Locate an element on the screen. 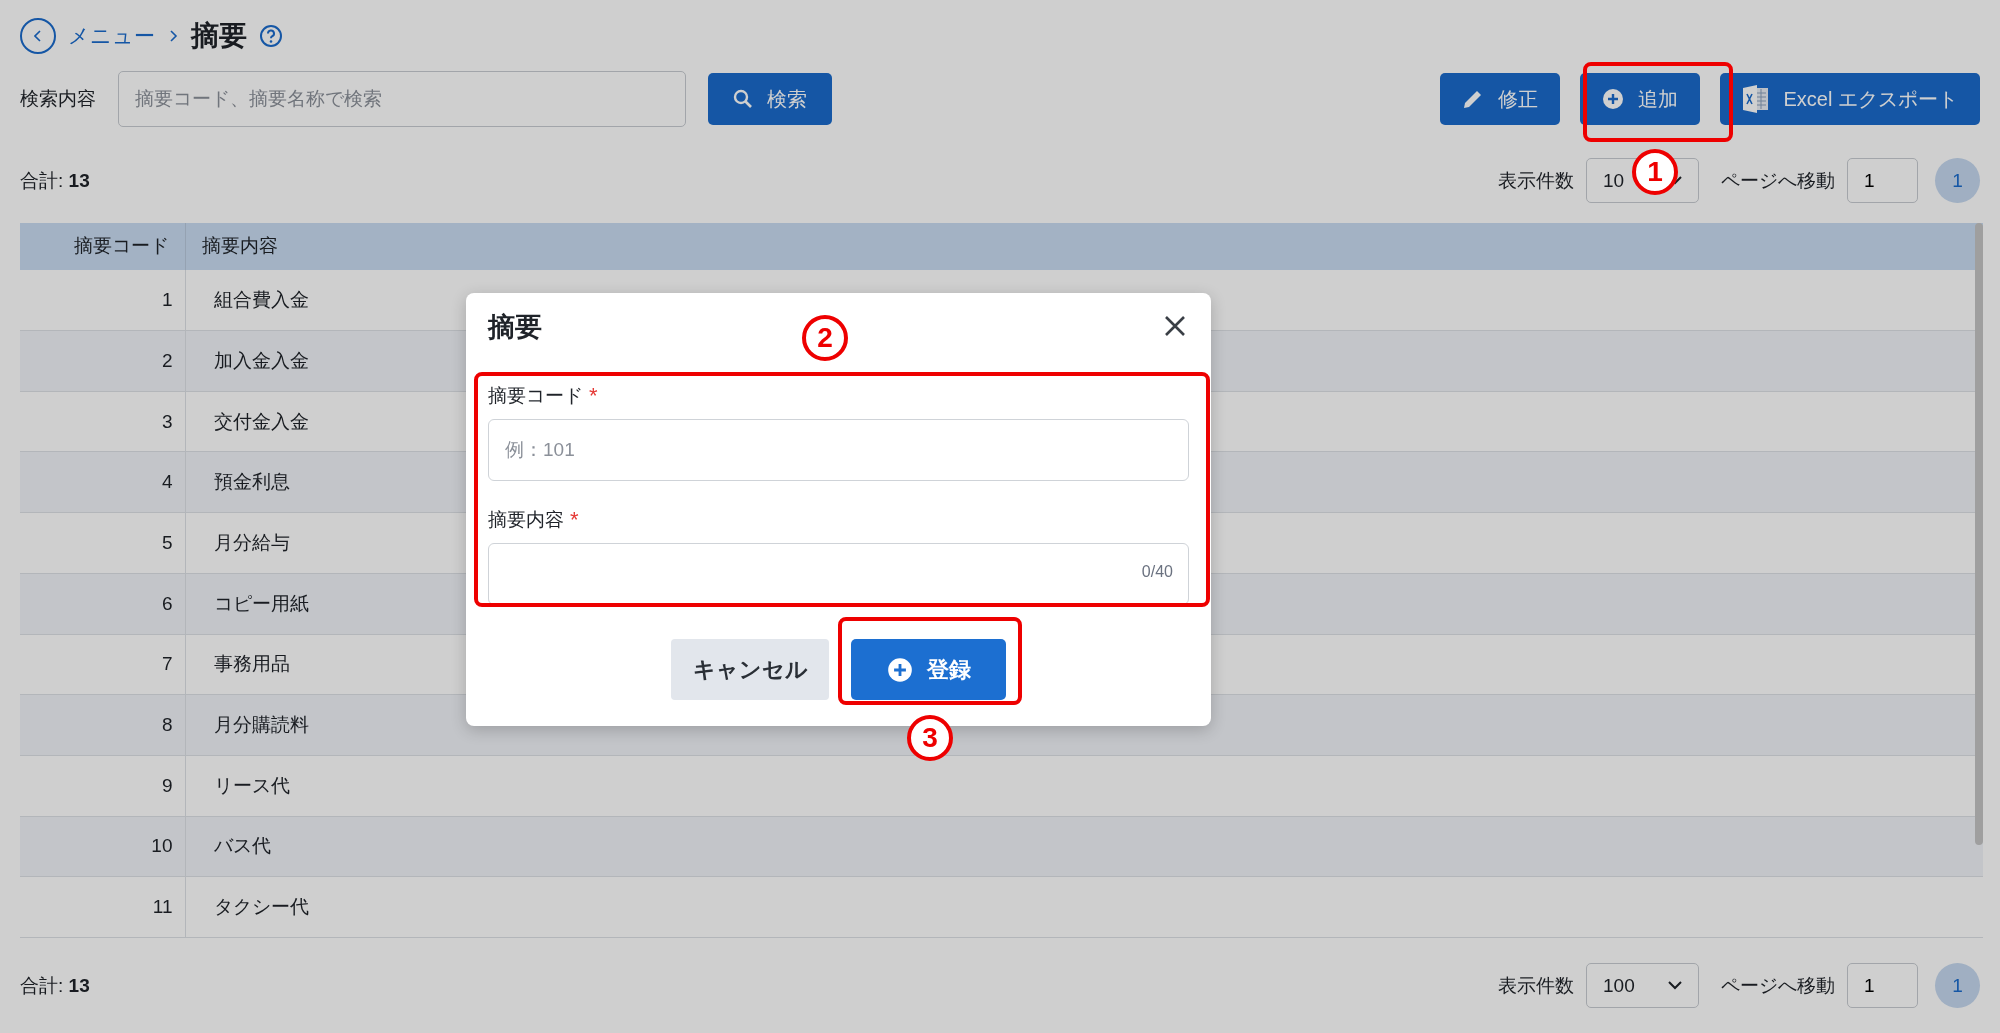 The height and width of the screenshot is (1033, 2000). back-button is located at coordinates (38, 35).